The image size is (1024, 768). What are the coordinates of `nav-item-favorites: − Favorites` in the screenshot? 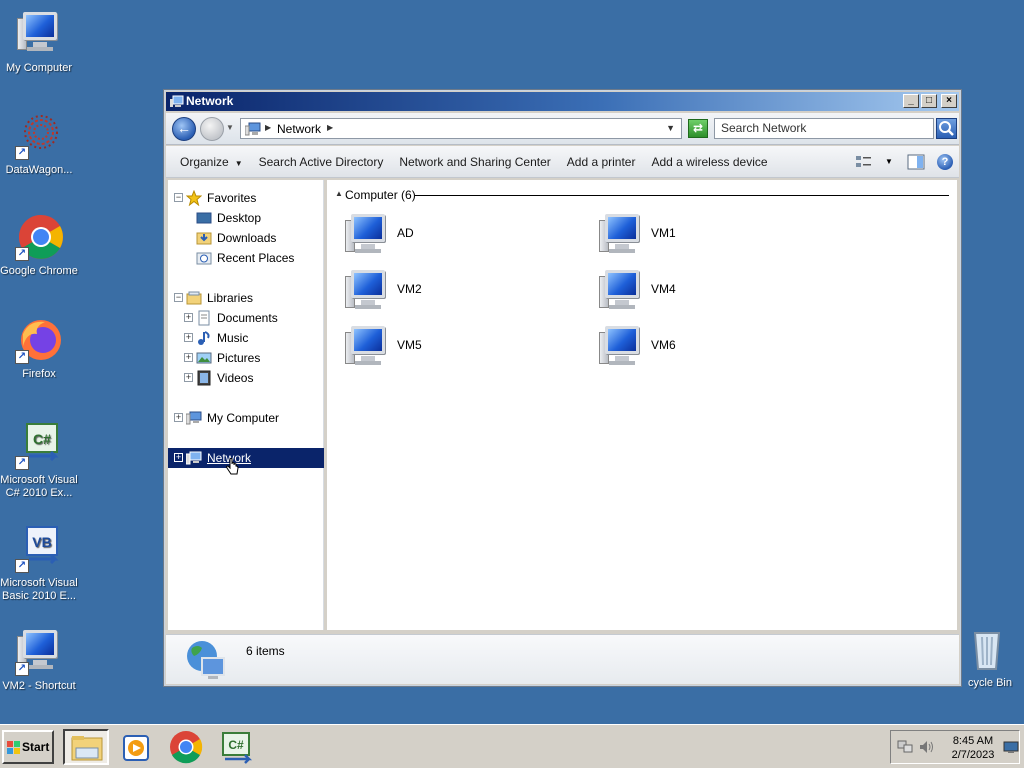 It's located at (246, 198).